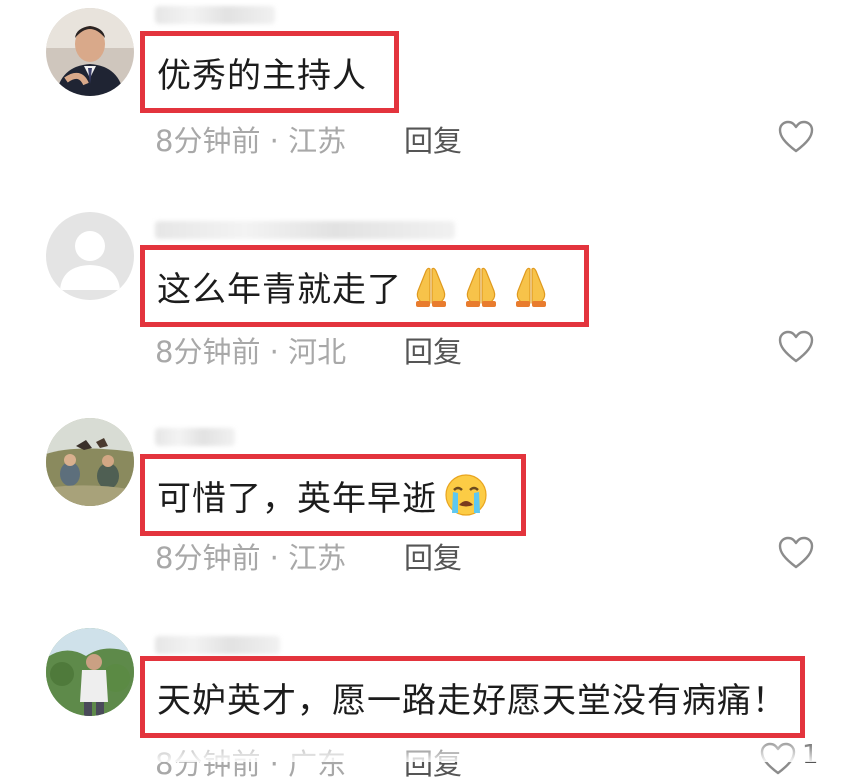  Describe the element at coordinates (279, 289) in the screenshot. I see `comment-text: 这么年青就走了` at that location.